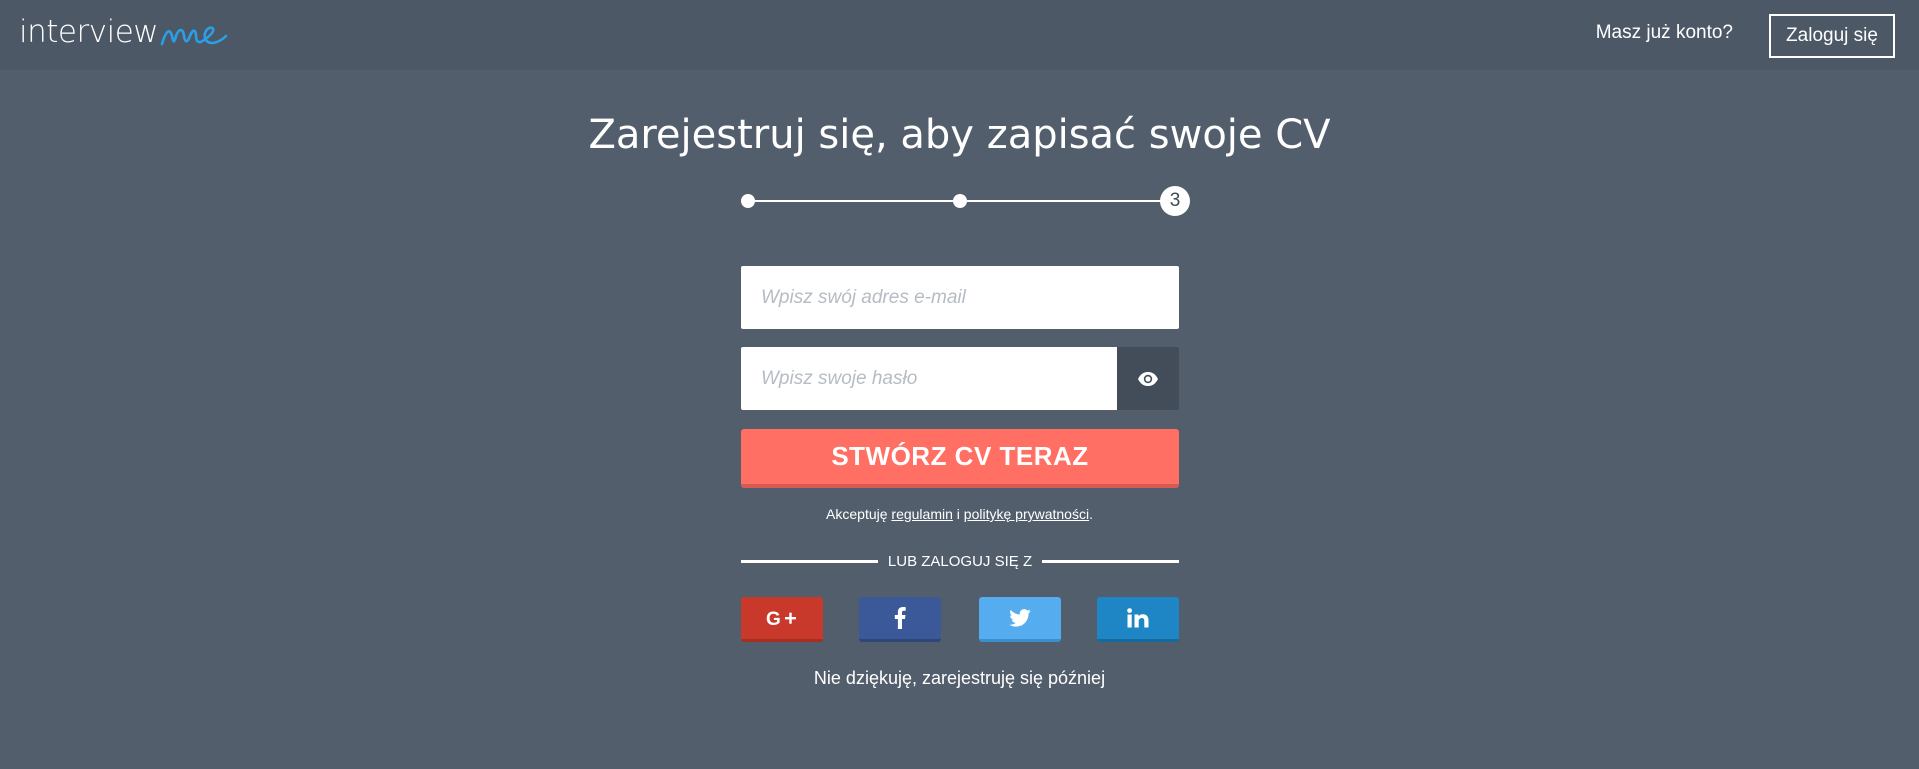 This screenshot has width=1919, height=769. Describe the element at coordinates (929, 378) in the screenshot. I see `password-input` at that location.